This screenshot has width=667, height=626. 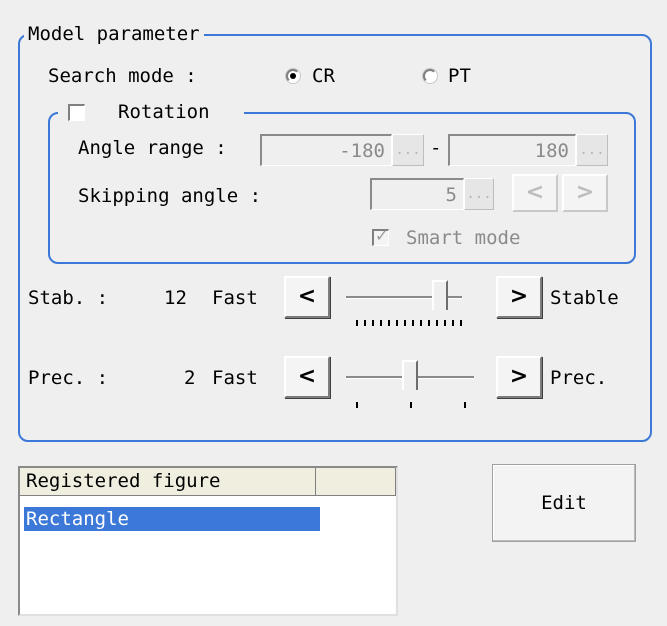 What do you see at coordinates (564, 503) in the screenshot?
I see `edit-button: Edit` at bounding box center [564, 503].